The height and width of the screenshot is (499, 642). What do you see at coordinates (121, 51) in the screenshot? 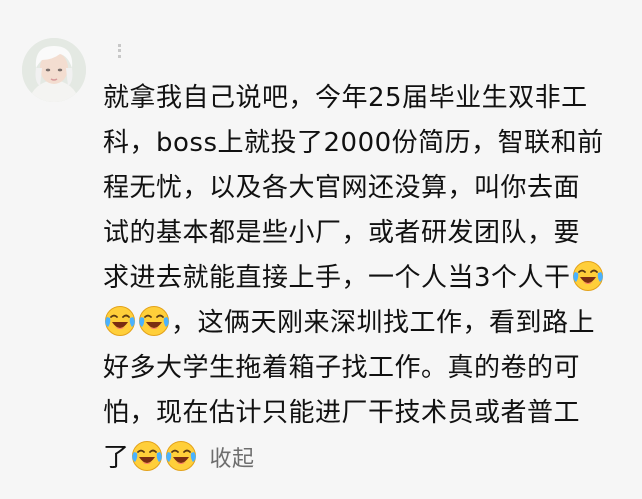
I see `reply-thread-marker` at bounding box center [121, 51].